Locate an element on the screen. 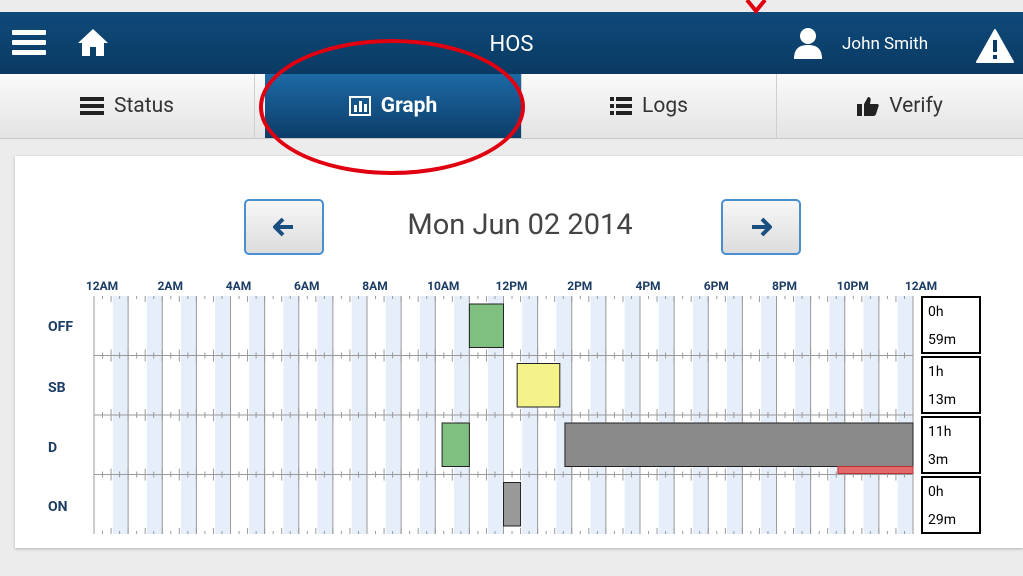  highlight-mark is located at coordinates (756, 7).